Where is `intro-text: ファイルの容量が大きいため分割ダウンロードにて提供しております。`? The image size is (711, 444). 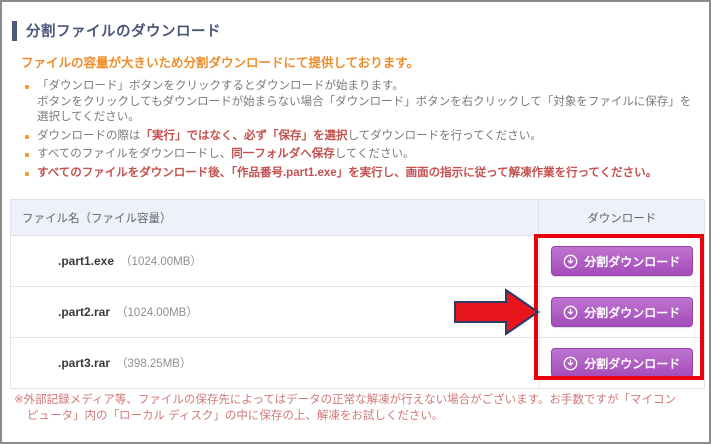 intro-text: ファイルの容量が大きいため分割ダウンロードにて提供しております。 is located at coordinates (220, 63).